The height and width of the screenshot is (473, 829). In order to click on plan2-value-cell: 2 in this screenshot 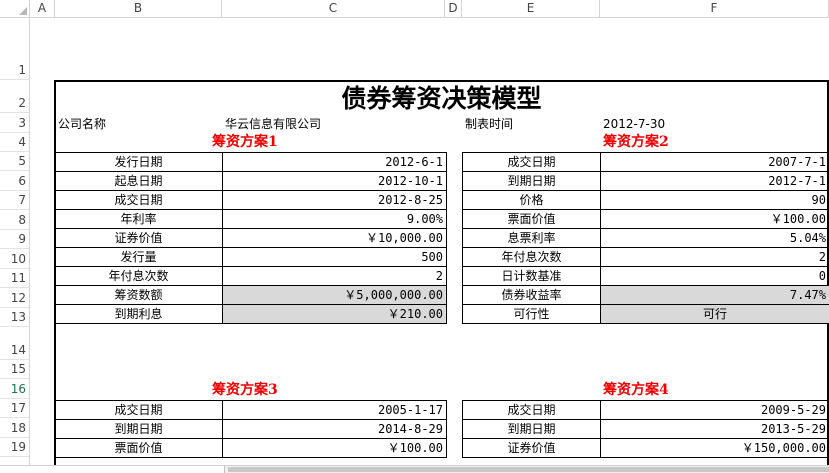, I will do `click(714, 257)`.